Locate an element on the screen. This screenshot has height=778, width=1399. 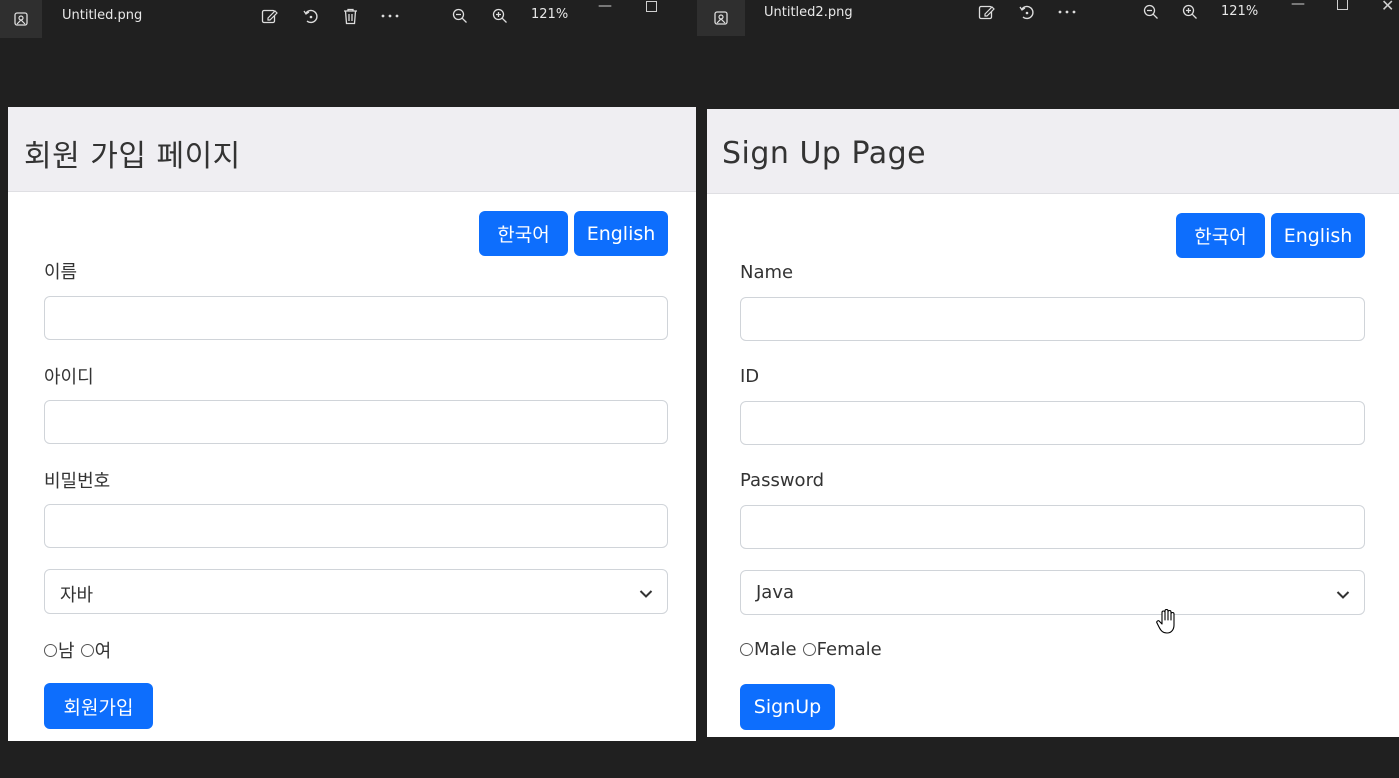
select-value: 자바 is located at coordinates (77, 595).